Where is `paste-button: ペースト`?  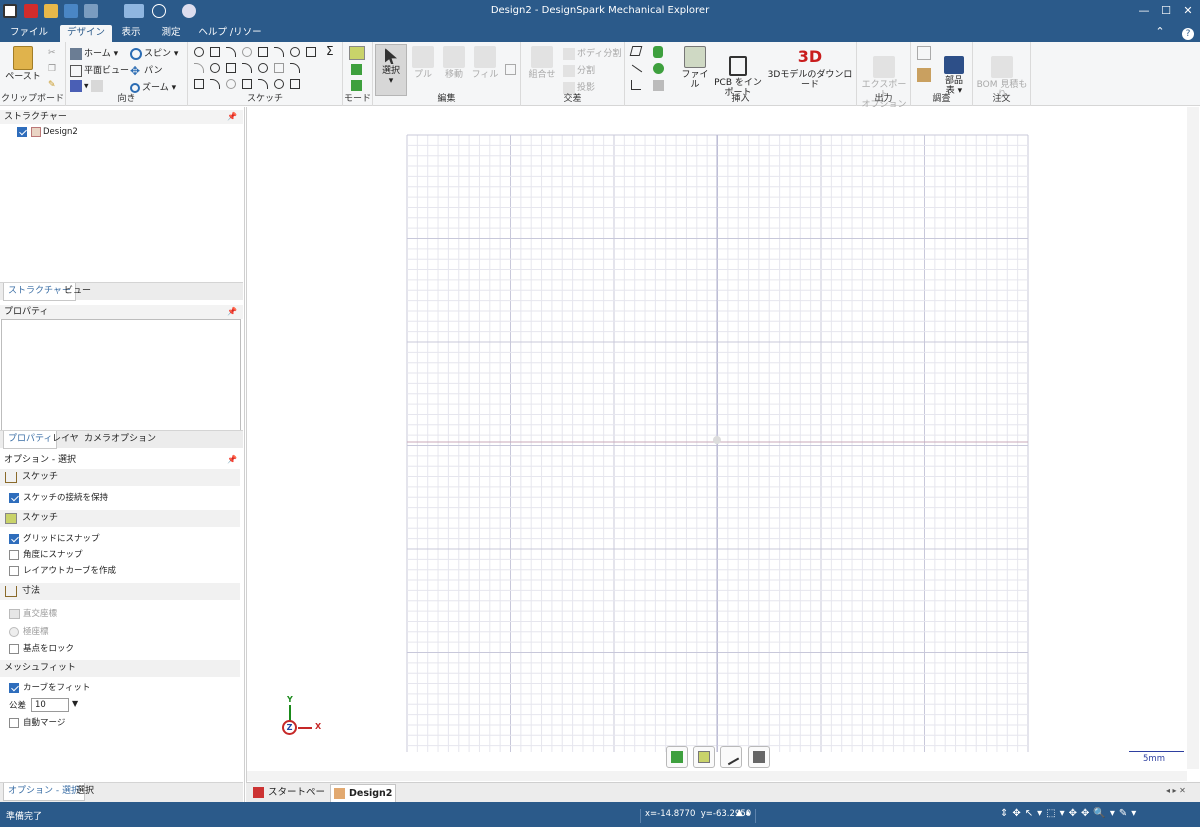
paste-button: ペースト is located at coordinates (23, 64).